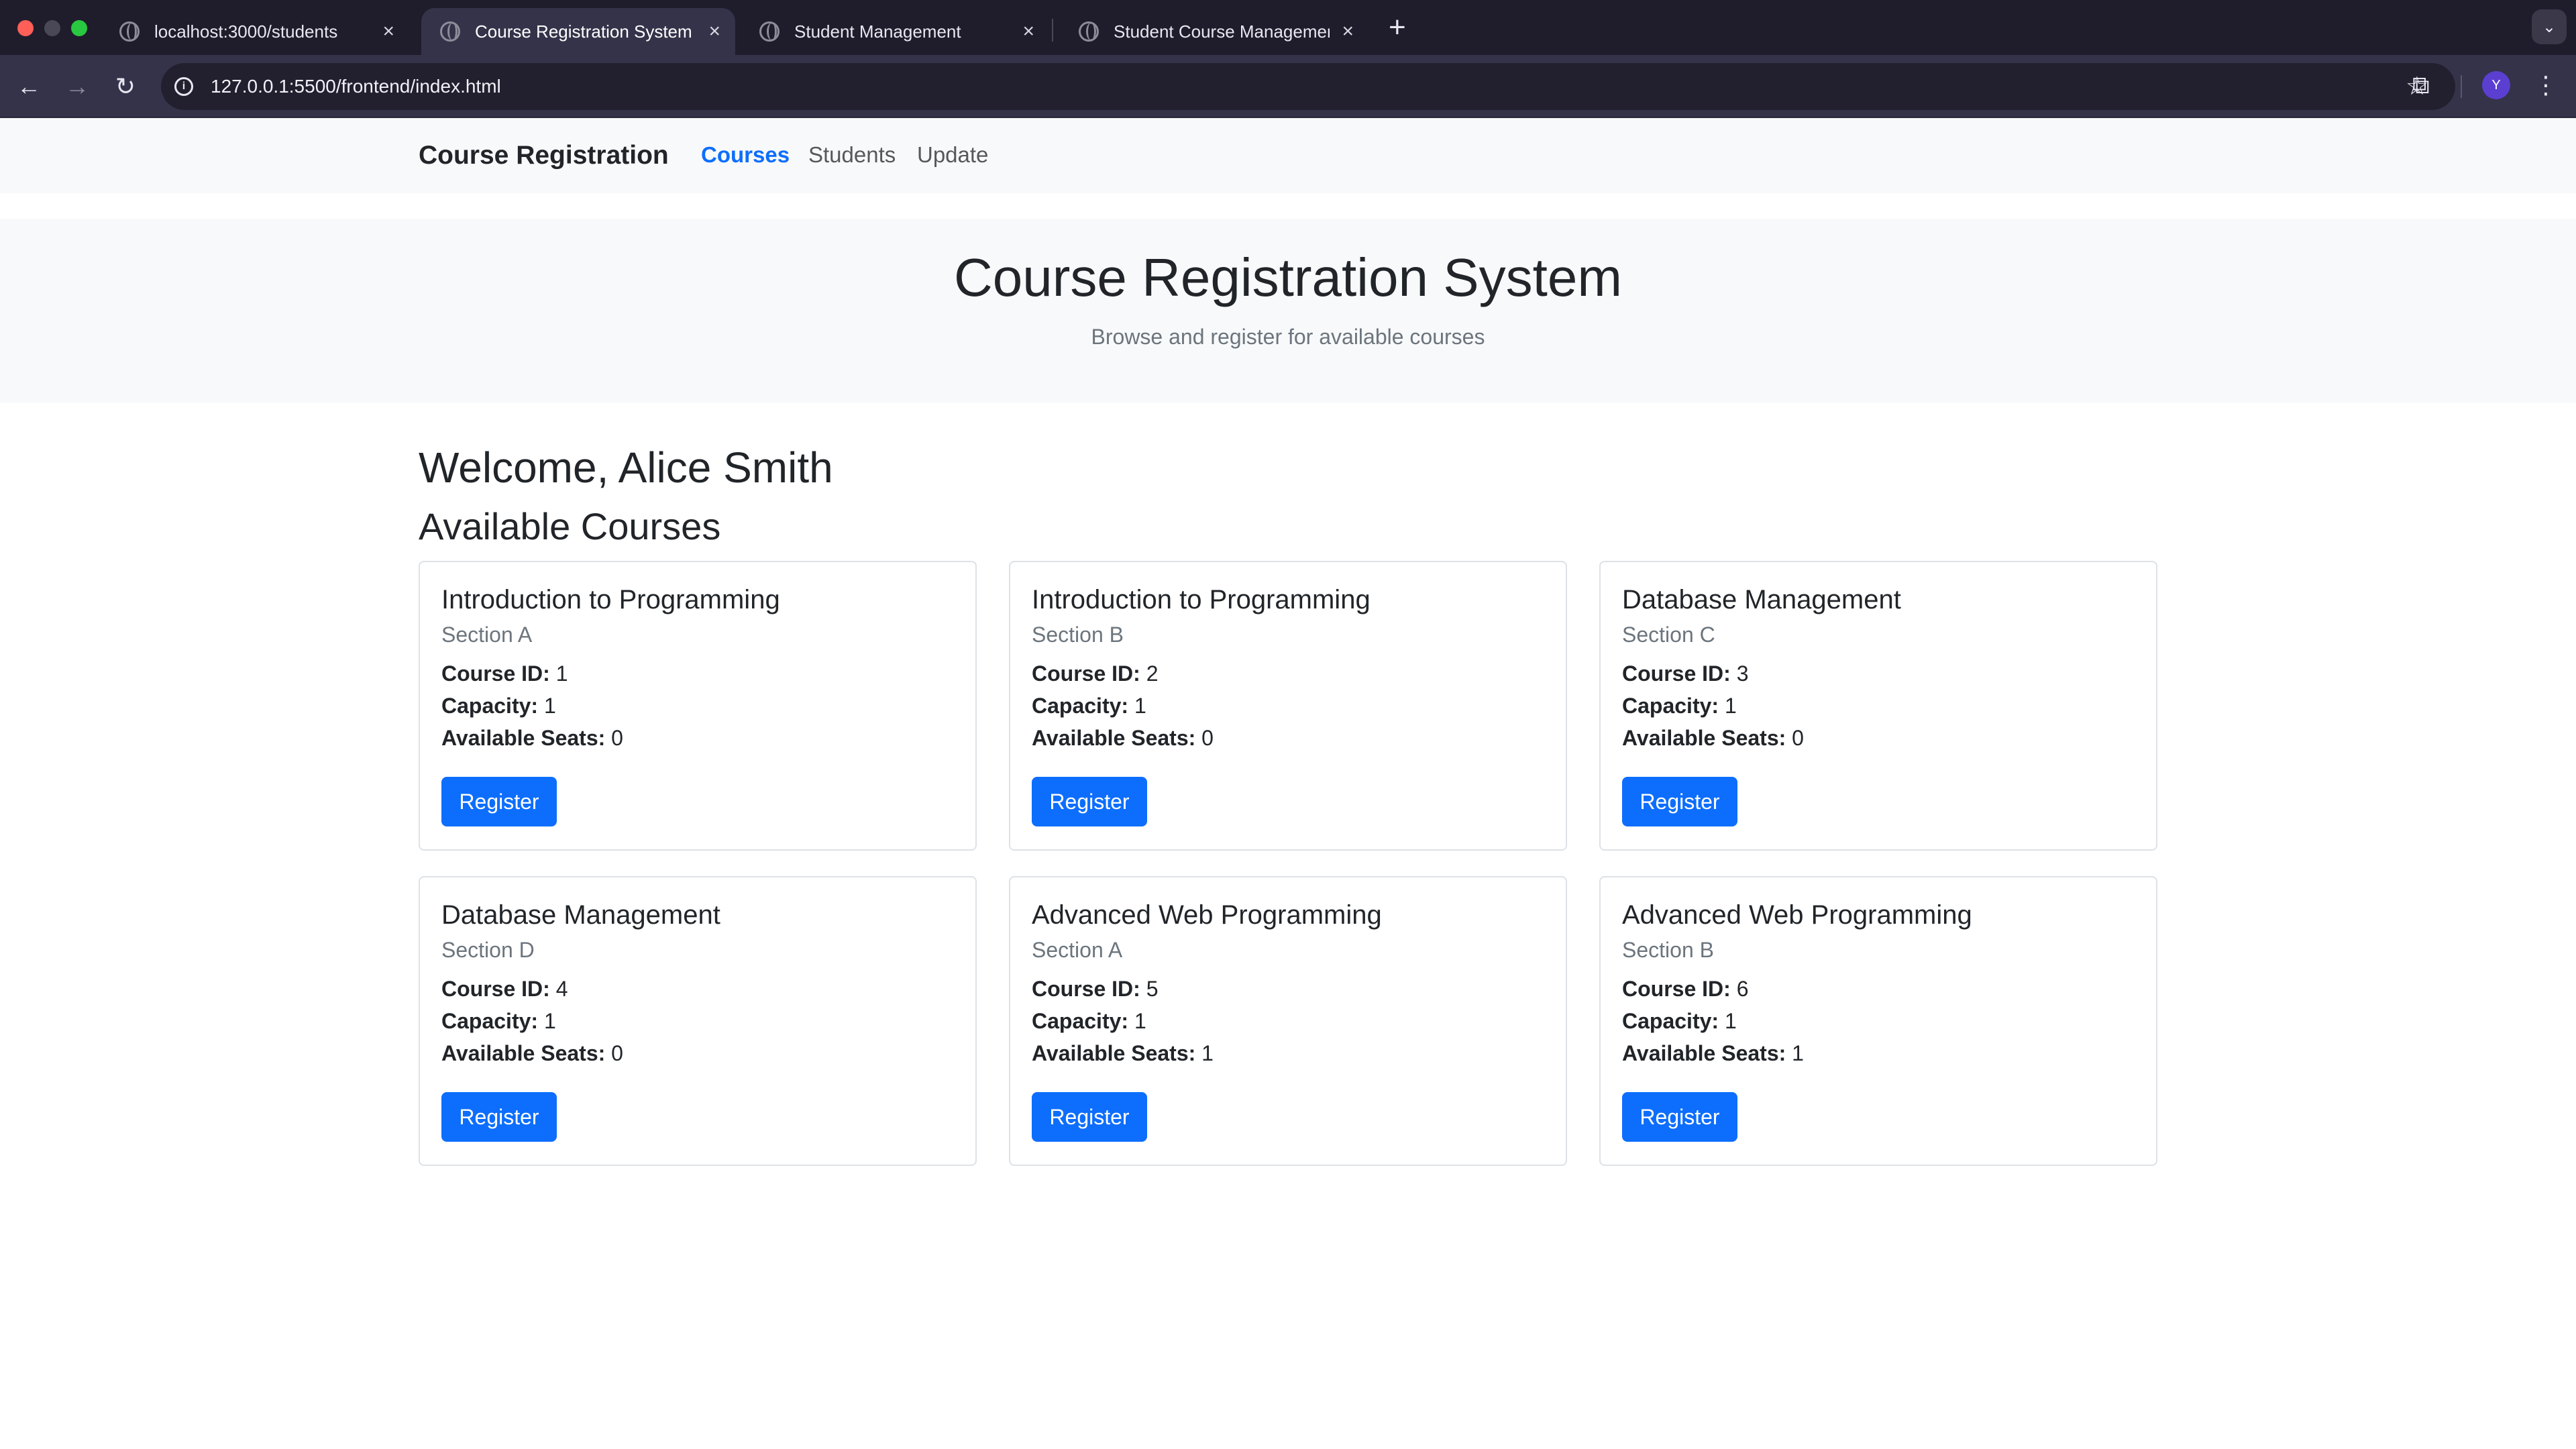  I want to click on toolbar-separator, so click(2461, 86).